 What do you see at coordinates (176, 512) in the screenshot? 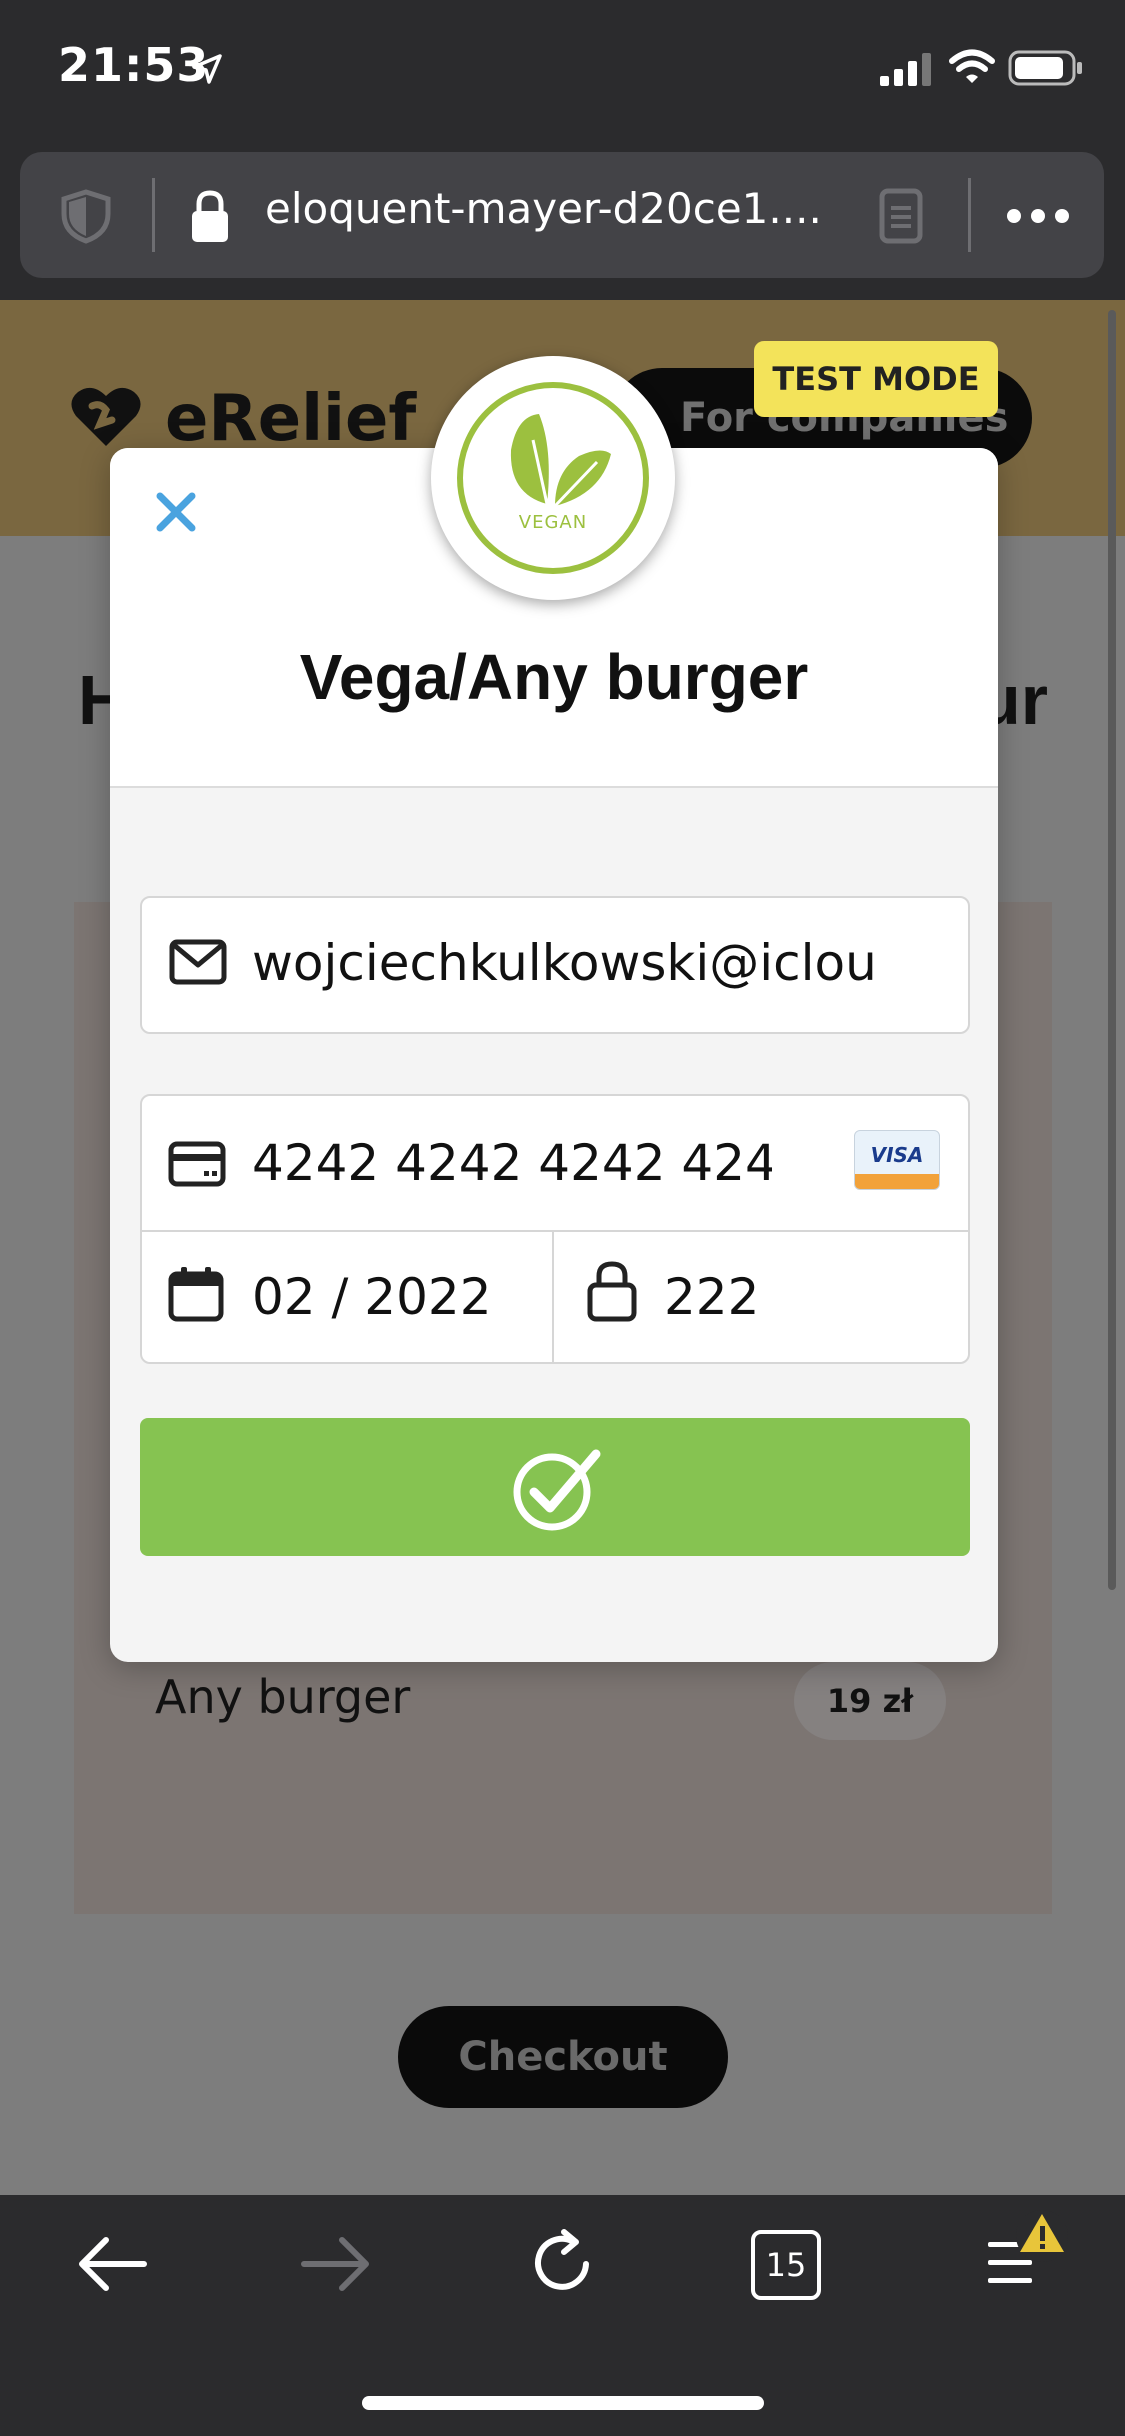
I see `close-icon` at bounding box center [176, 512].